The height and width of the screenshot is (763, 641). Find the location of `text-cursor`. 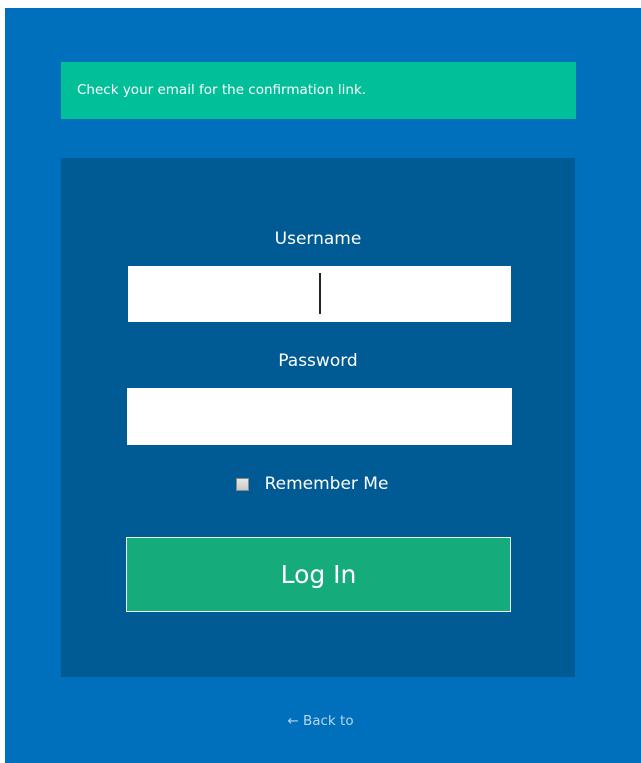

text-cursor is located at coordinates (320, 293).